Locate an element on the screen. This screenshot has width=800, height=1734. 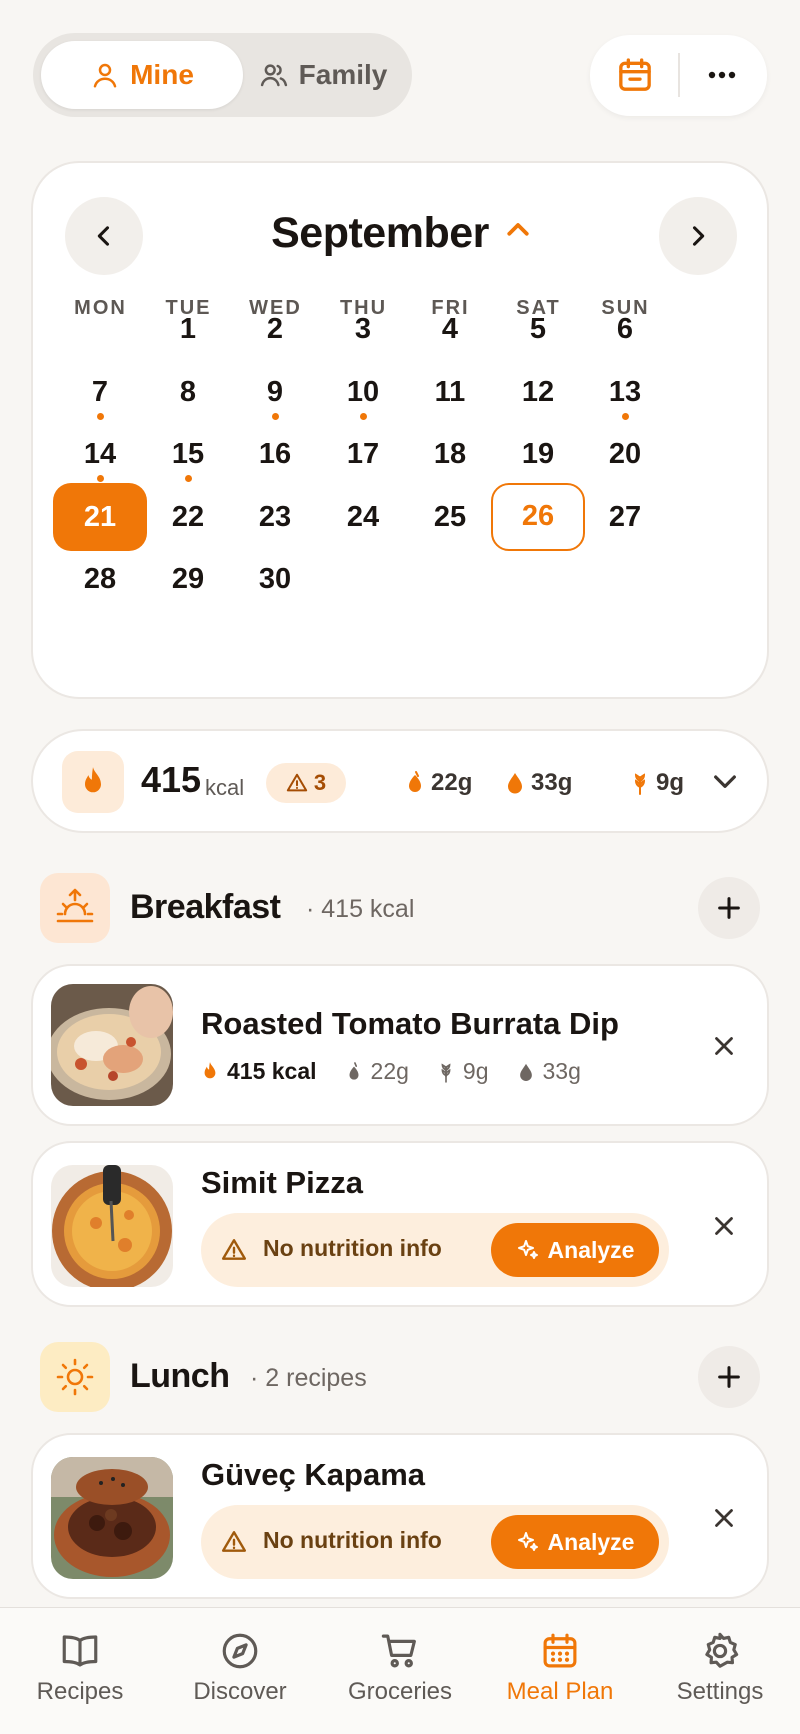
calendar-day: 10 is located at coordinates (363, 392).